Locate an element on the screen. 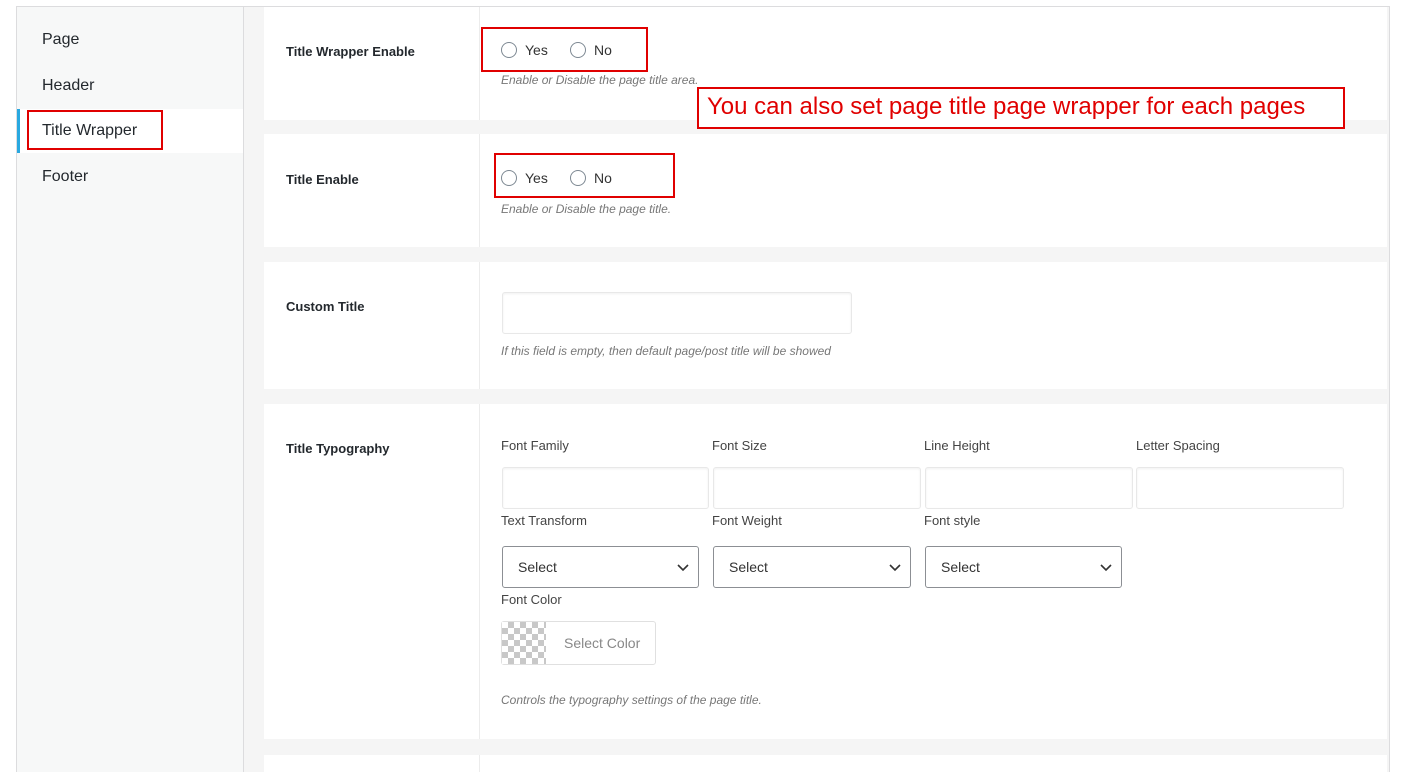 The height and width of the screenshot is (772, 1412). title-enable-description: Enable or Disable the page title. is located at coordinates (586, 209).